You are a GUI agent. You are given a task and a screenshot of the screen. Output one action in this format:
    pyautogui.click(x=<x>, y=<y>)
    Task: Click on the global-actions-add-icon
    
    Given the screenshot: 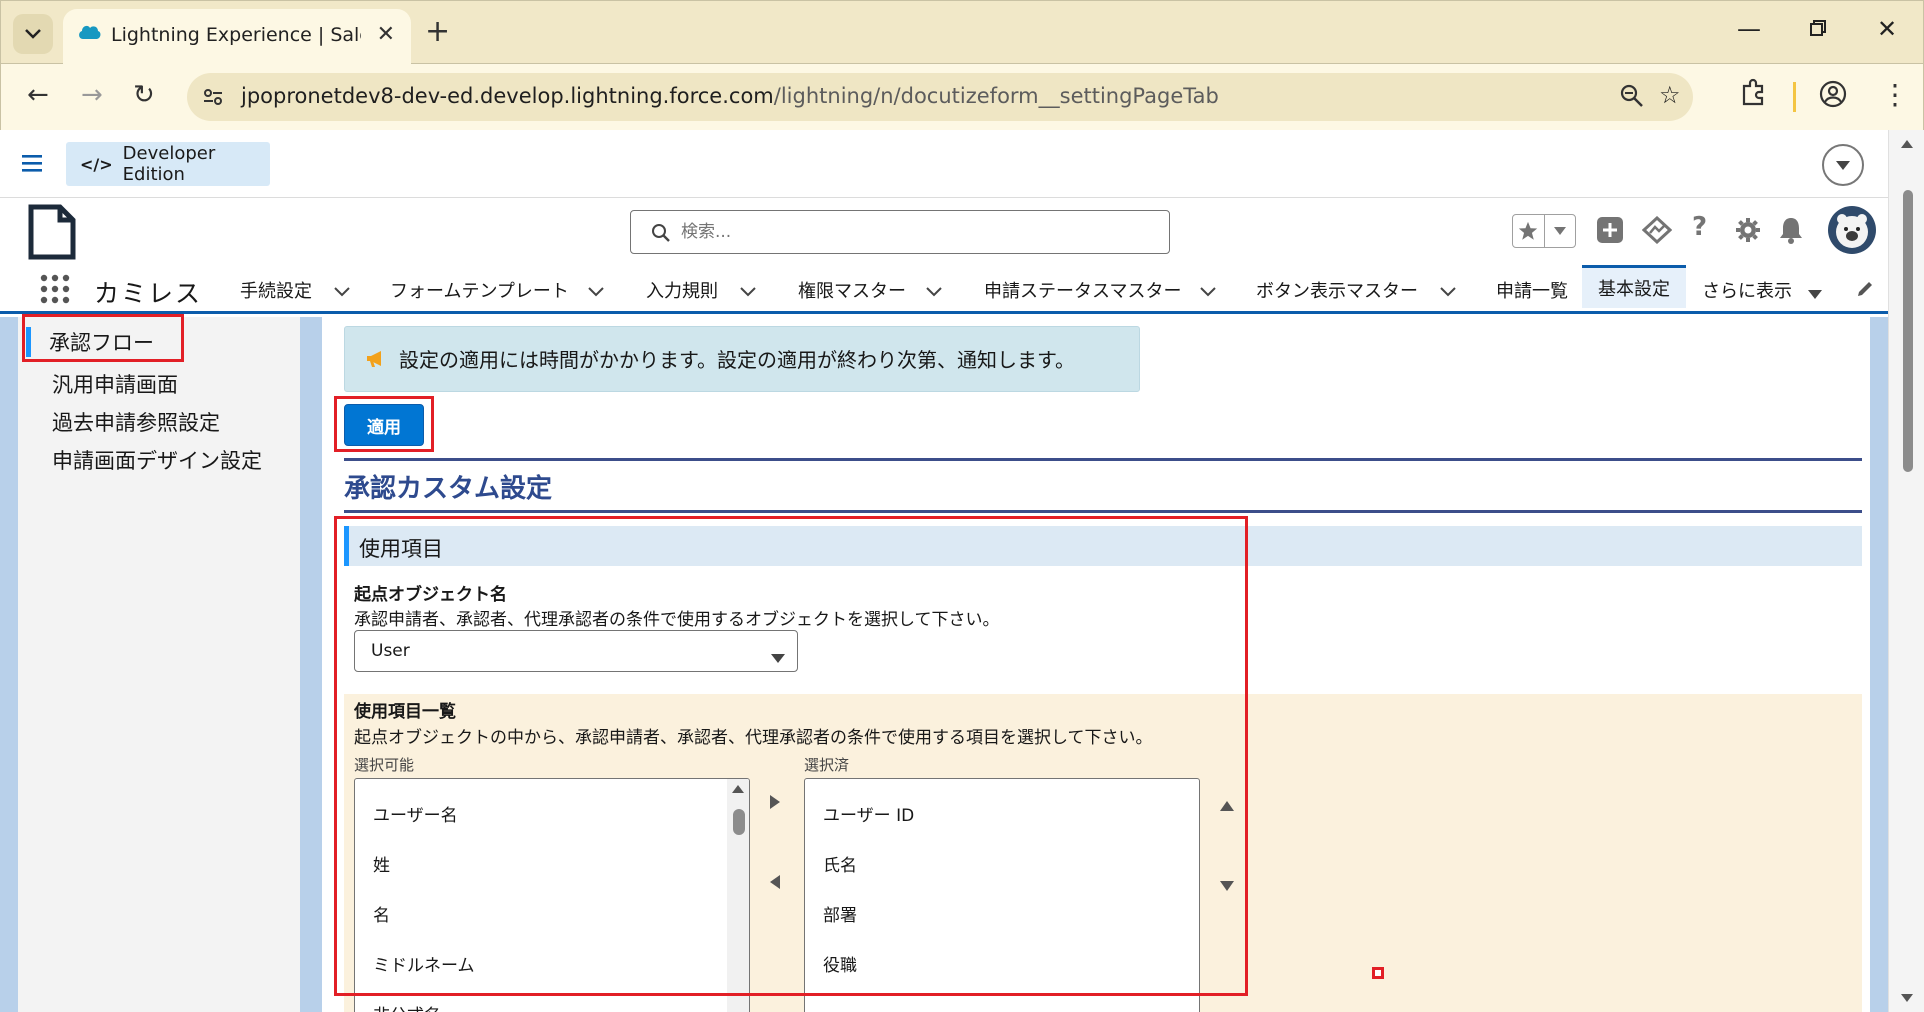 What is the action you would take?
    pyautogui.click(x=1610, y=232)
    